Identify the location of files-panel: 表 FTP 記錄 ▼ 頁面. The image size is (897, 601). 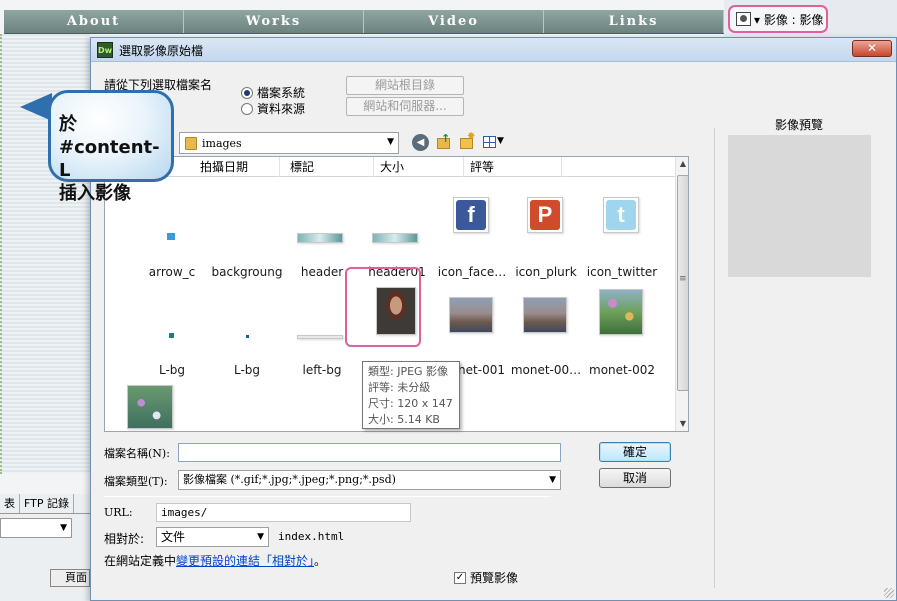
(45, 547).